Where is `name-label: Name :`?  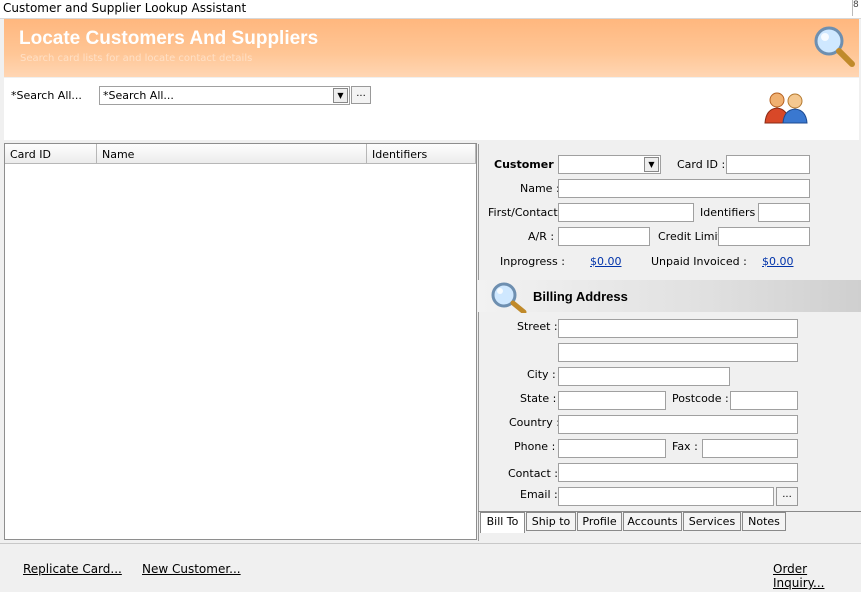
name-label: Name : is located at coordinates (540, 188).